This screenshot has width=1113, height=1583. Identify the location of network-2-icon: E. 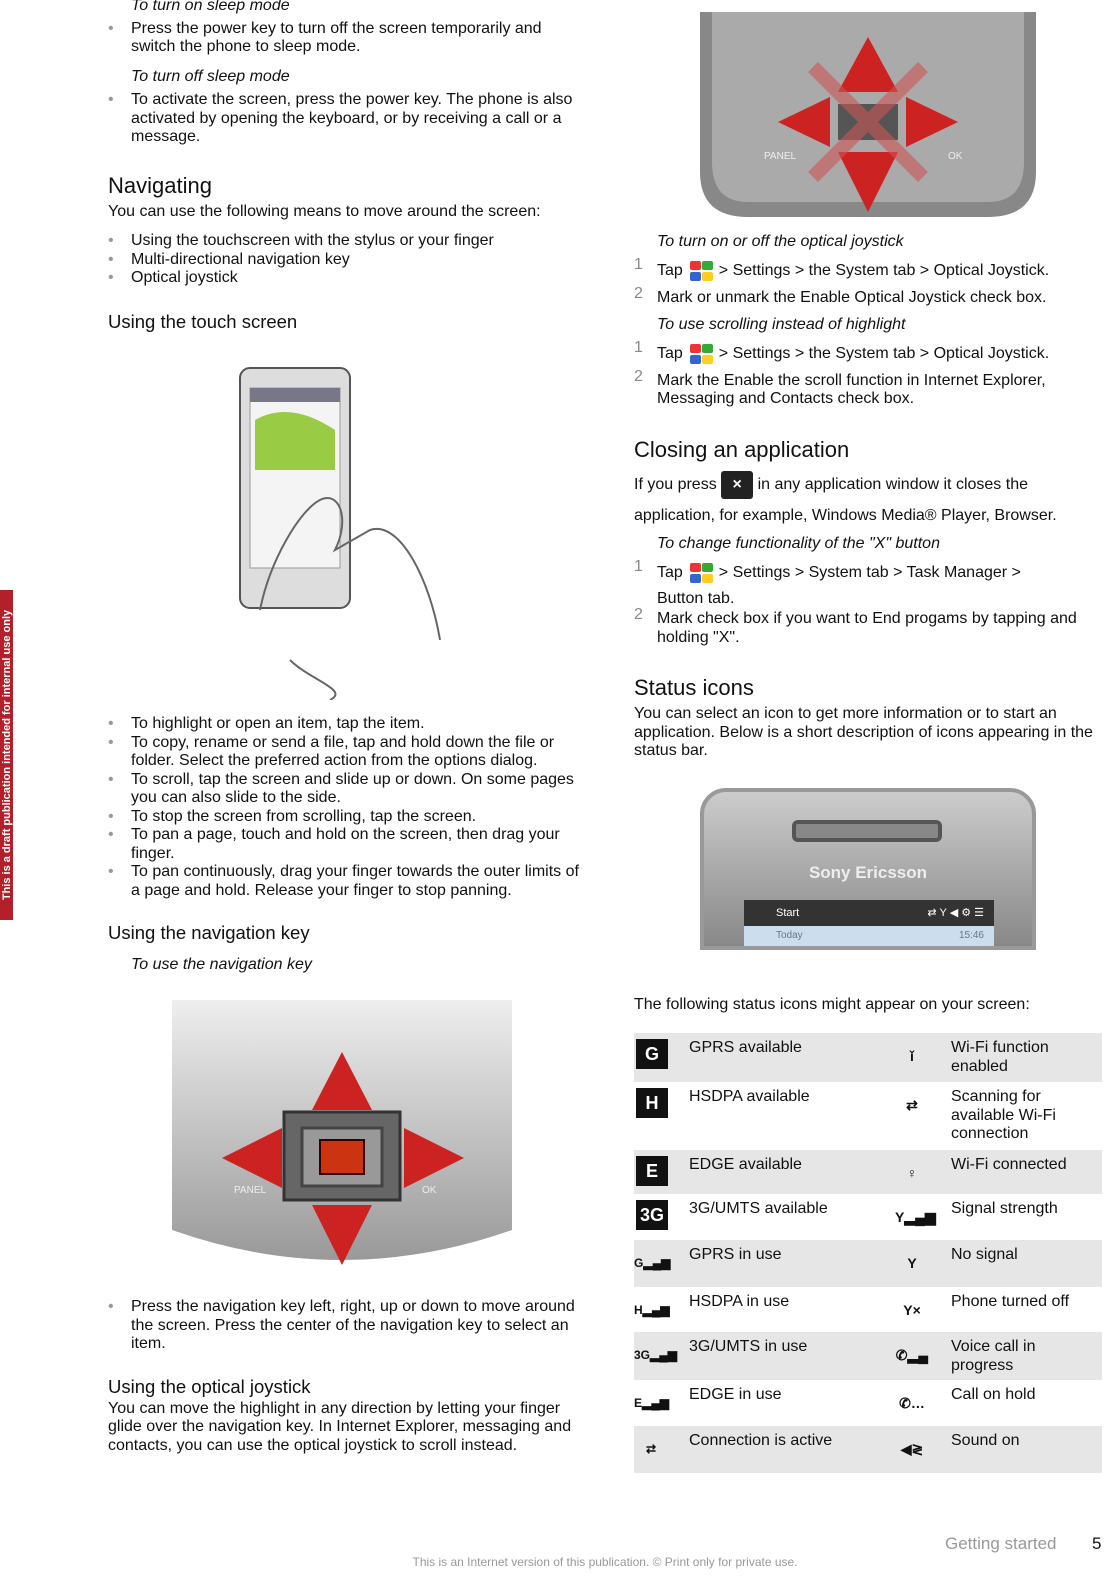
(652, 1171).